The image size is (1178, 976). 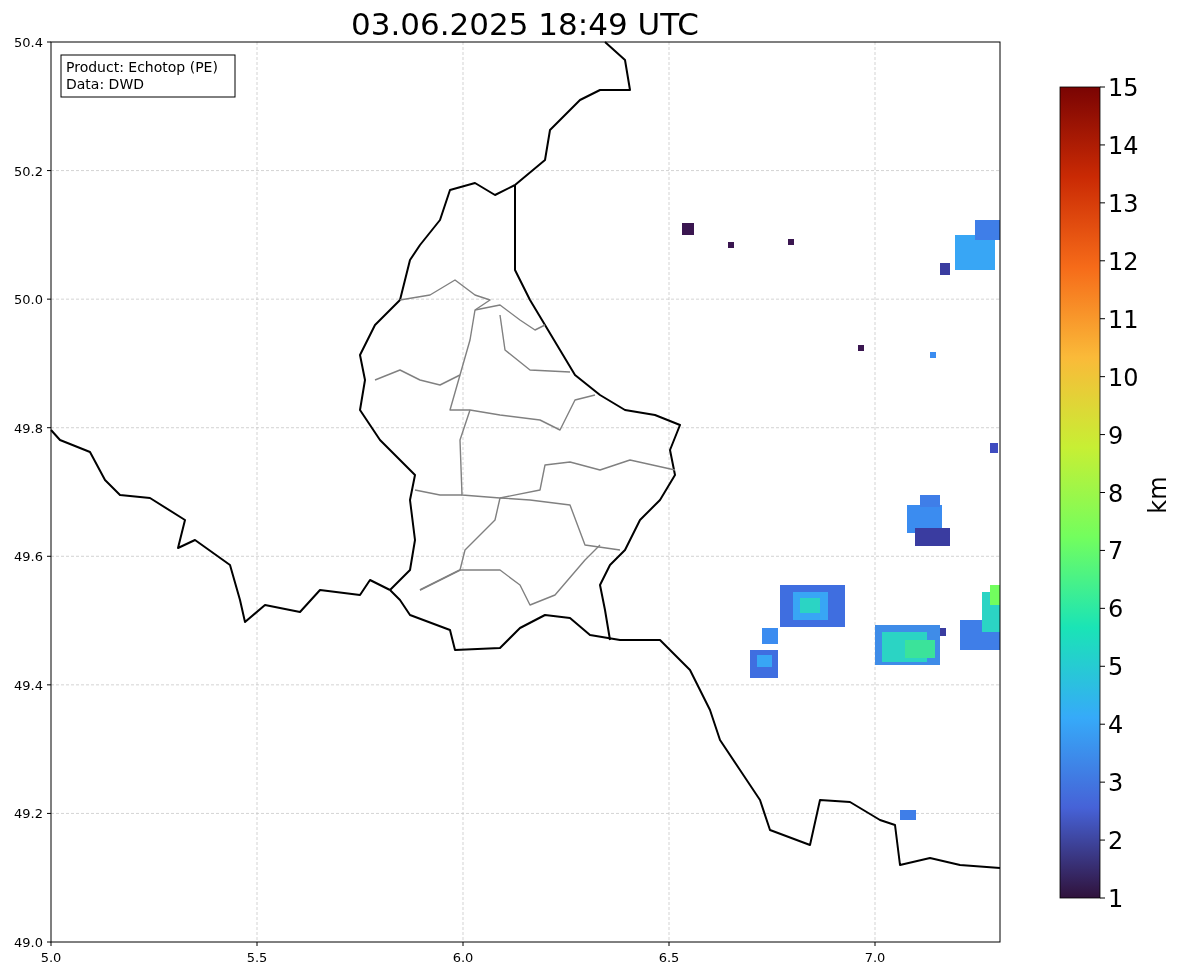 What do you see at coordinates (1116, 493) in the screenshot?
I see `colorbar-label: 8` at bounding box center [1116, 493].